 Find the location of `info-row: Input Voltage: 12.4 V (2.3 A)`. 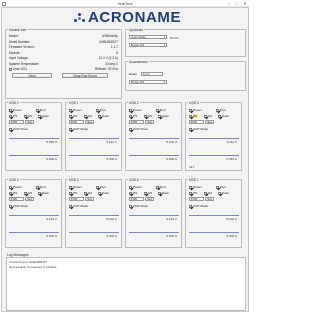

info-row: Input Voltage: 12.4 V (2.3 A) is located at coordinates (63, 58).